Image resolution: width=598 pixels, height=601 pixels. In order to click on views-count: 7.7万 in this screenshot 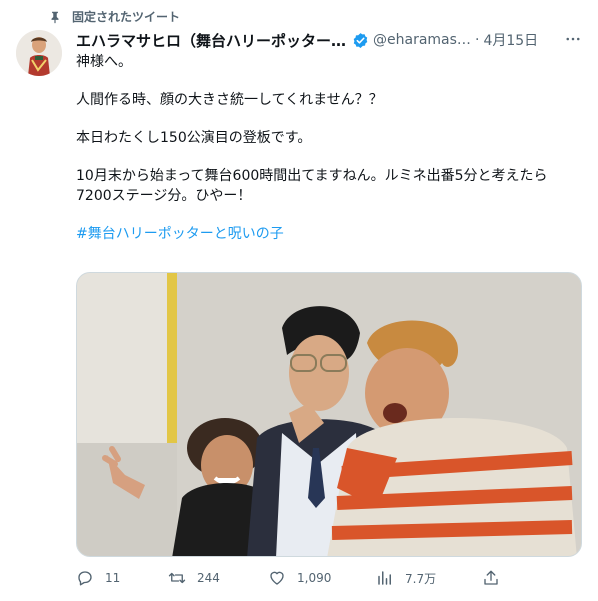, I will do `click(421, 578)`.